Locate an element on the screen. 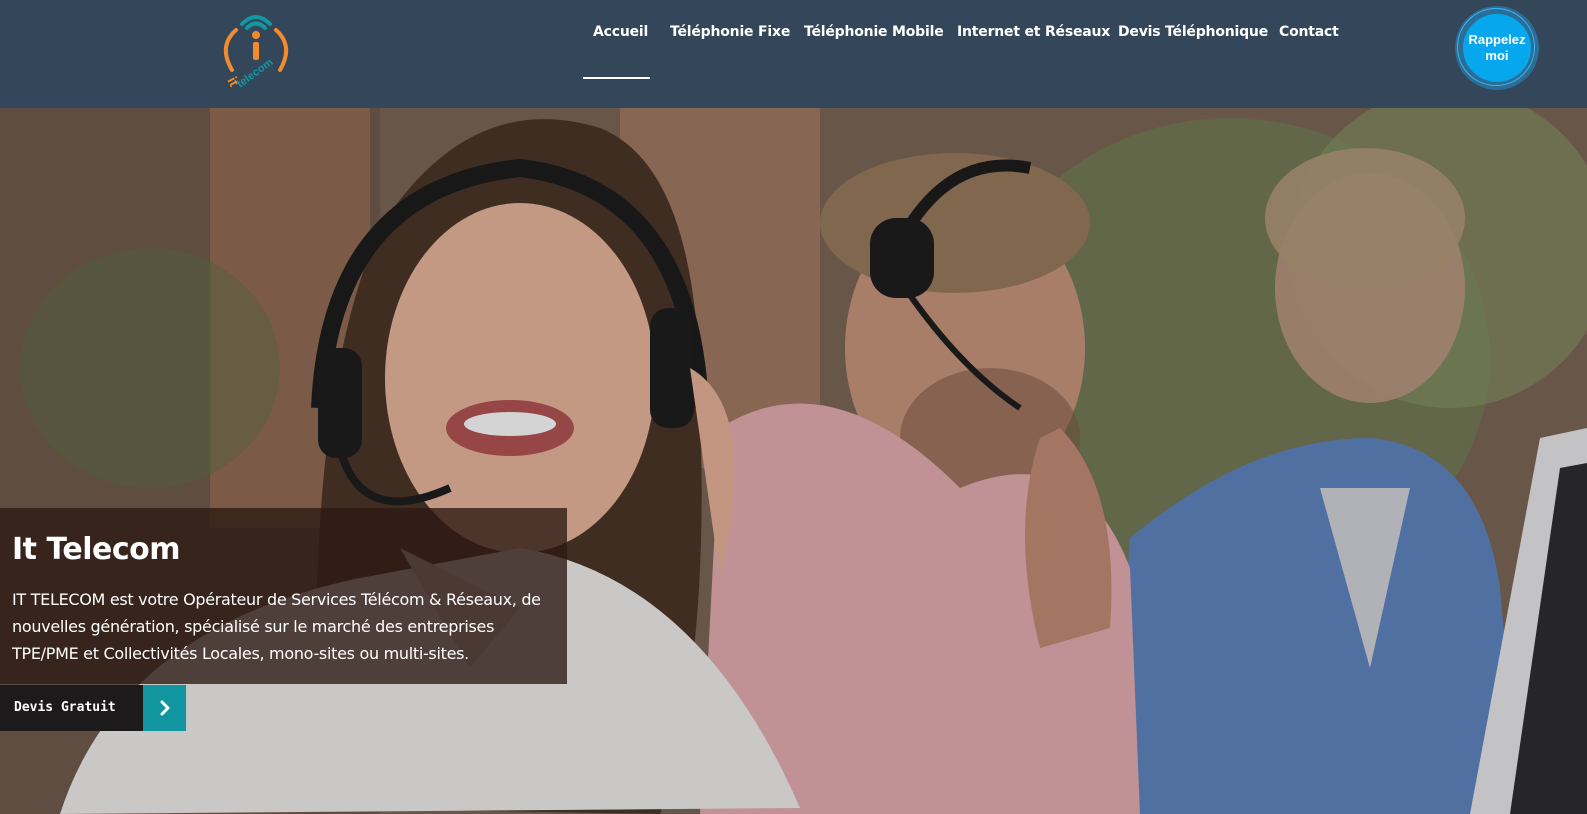 This screenshot has height=814, width=1587. callback-button: Rappelez moi is located at coordinates (1497, 48).